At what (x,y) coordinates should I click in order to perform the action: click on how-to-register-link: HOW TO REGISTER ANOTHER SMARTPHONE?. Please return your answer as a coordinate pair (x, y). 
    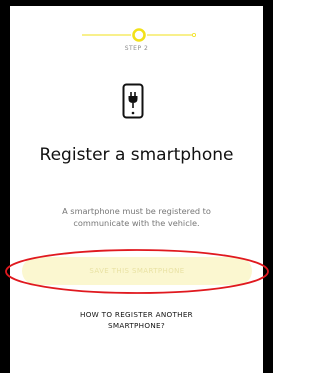
    Looking at the image, I should click on (136, 320).